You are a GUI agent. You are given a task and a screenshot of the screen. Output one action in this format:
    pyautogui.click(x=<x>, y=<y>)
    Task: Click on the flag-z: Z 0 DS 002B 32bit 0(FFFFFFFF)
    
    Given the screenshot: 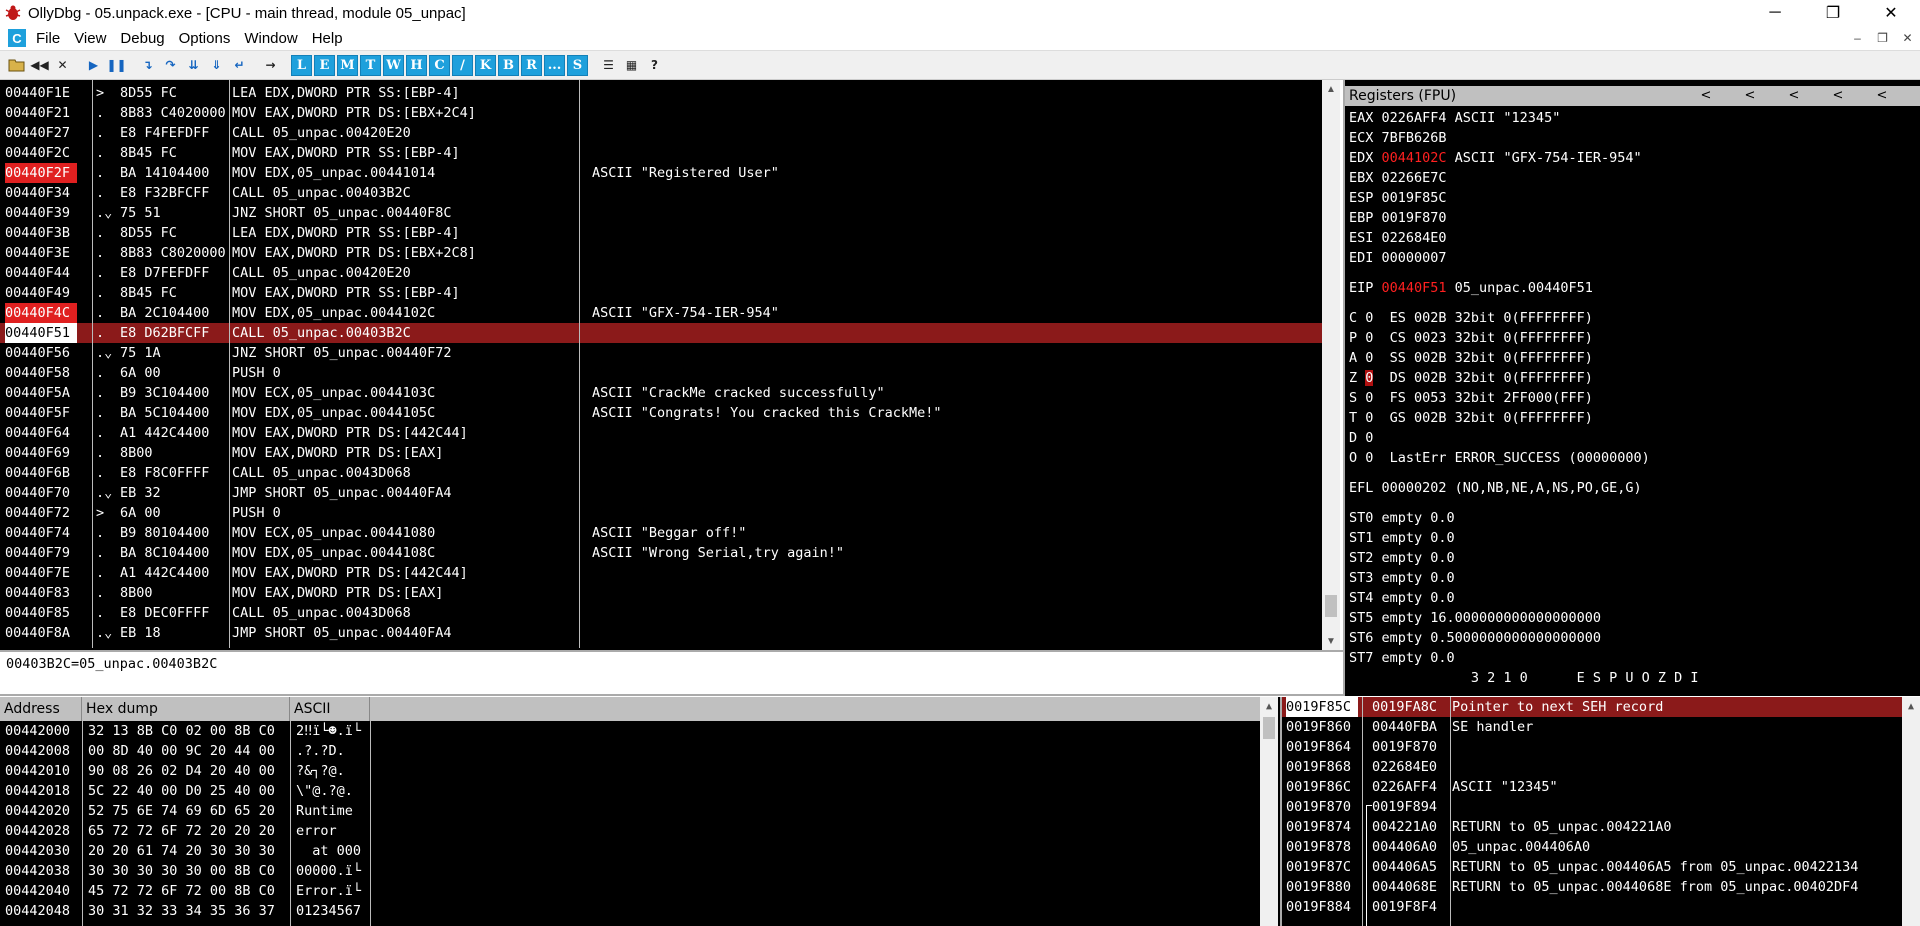 What is the action you would take?
    pyautogui.click(x=1471, y=378)
    